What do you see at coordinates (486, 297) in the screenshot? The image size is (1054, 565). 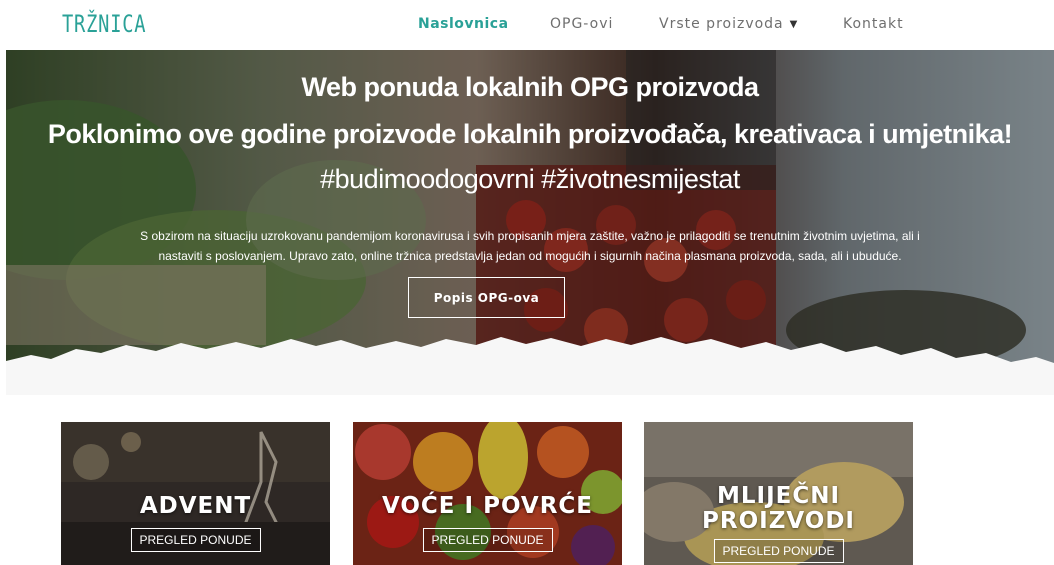 I see `opg-list-button: Popis OPG-ova` at bounding box center [486, 297].